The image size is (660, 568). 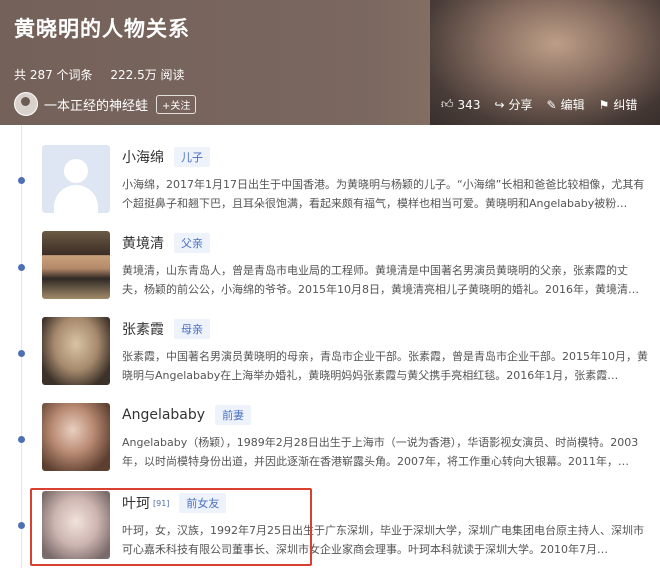 I want to click on report-button: ⚑ 纠错, so click(x=618, y=104).